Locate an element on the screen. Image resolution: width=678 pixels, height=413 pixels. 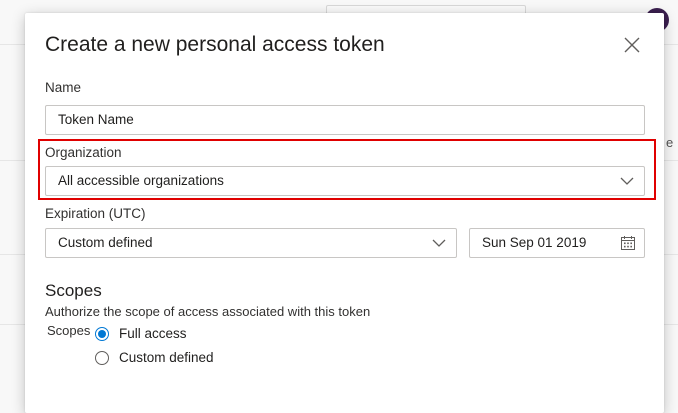
scopes-heading: Scopes is located at coordinates (73, 290).